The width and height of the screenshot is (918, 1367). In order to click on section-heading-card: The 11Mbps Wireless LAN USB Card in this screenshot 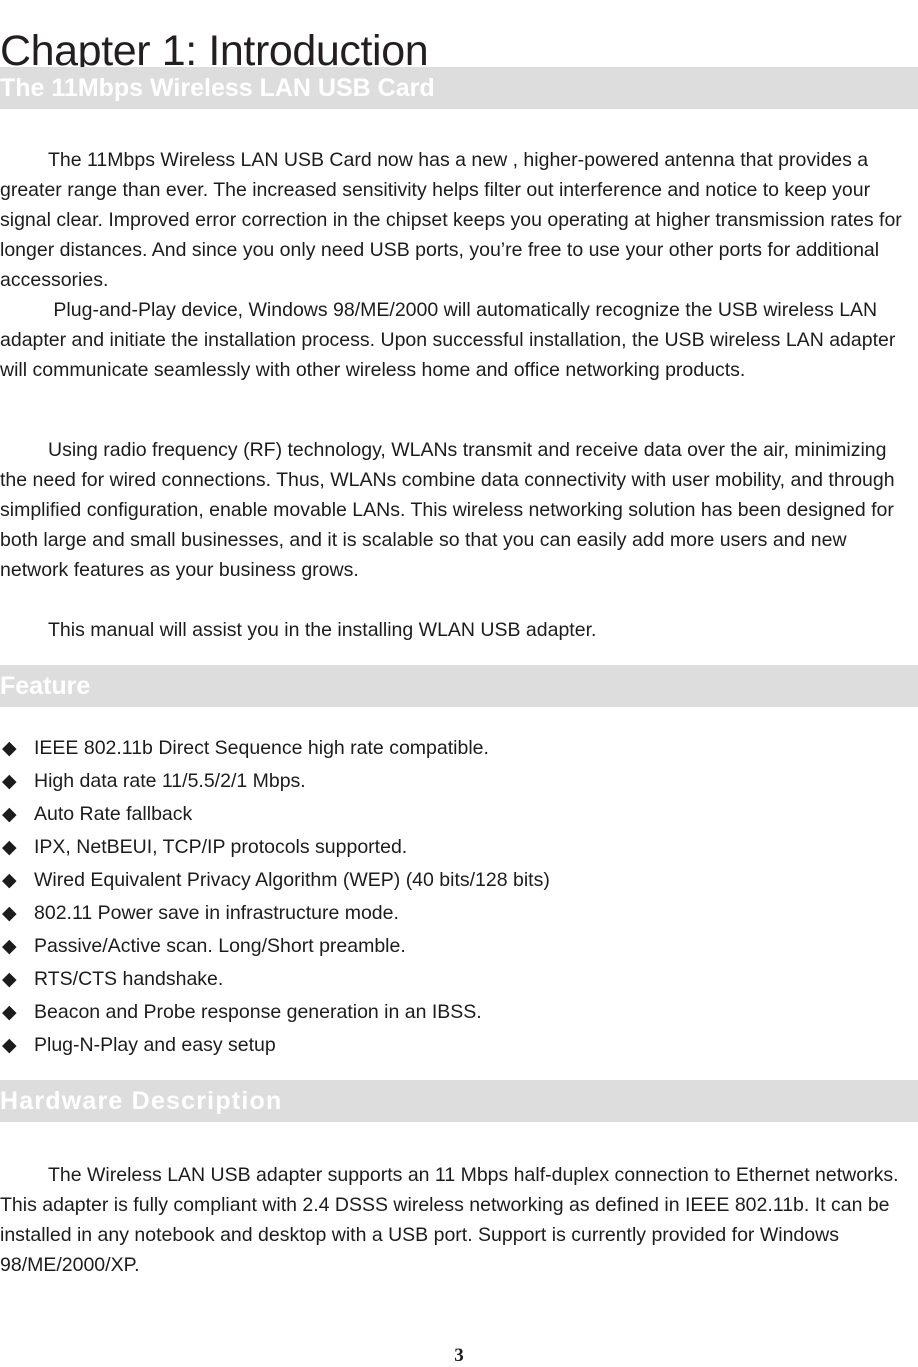, I will do `click(459, 88)`.